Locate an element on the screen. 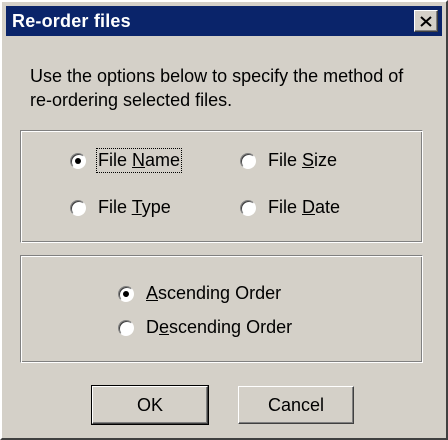 The height and width of the screenshot is (440, 448). cancel-button: Cancel is located at coordinates (296, 405).